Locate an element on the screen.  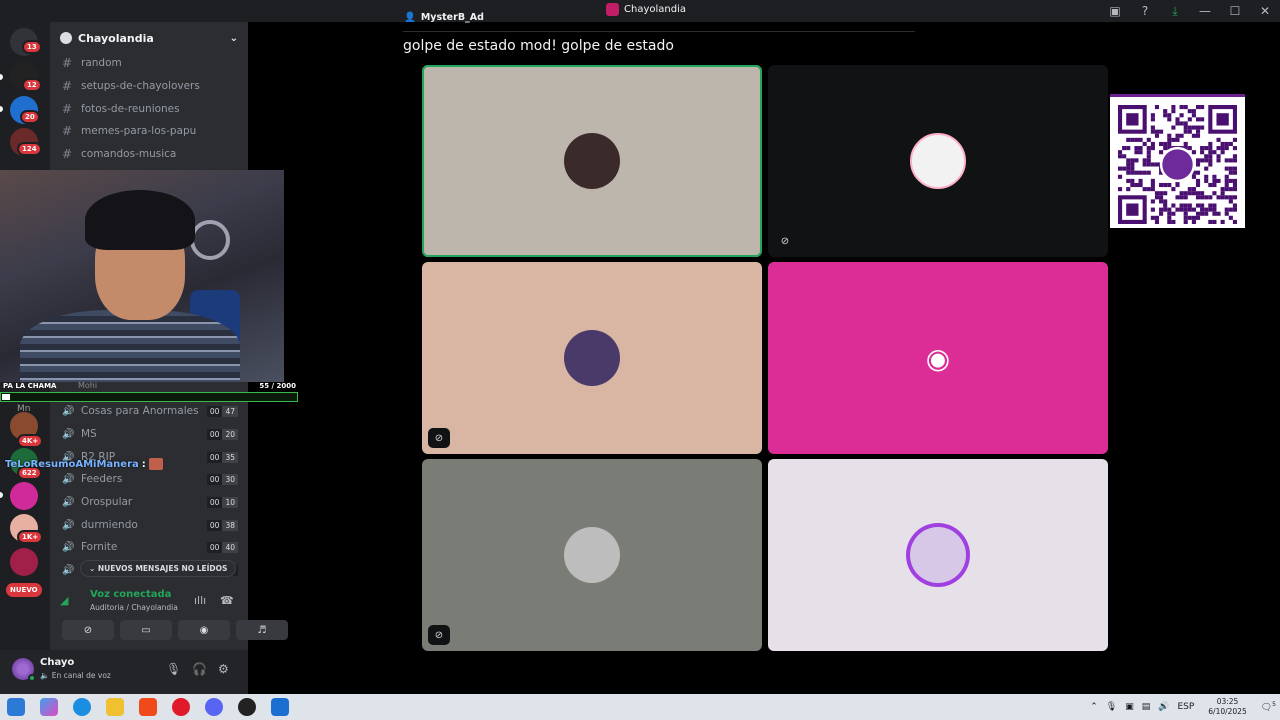
voice-channel: 🔊 Orospular 00 10 is located at coordinates (150, 502).